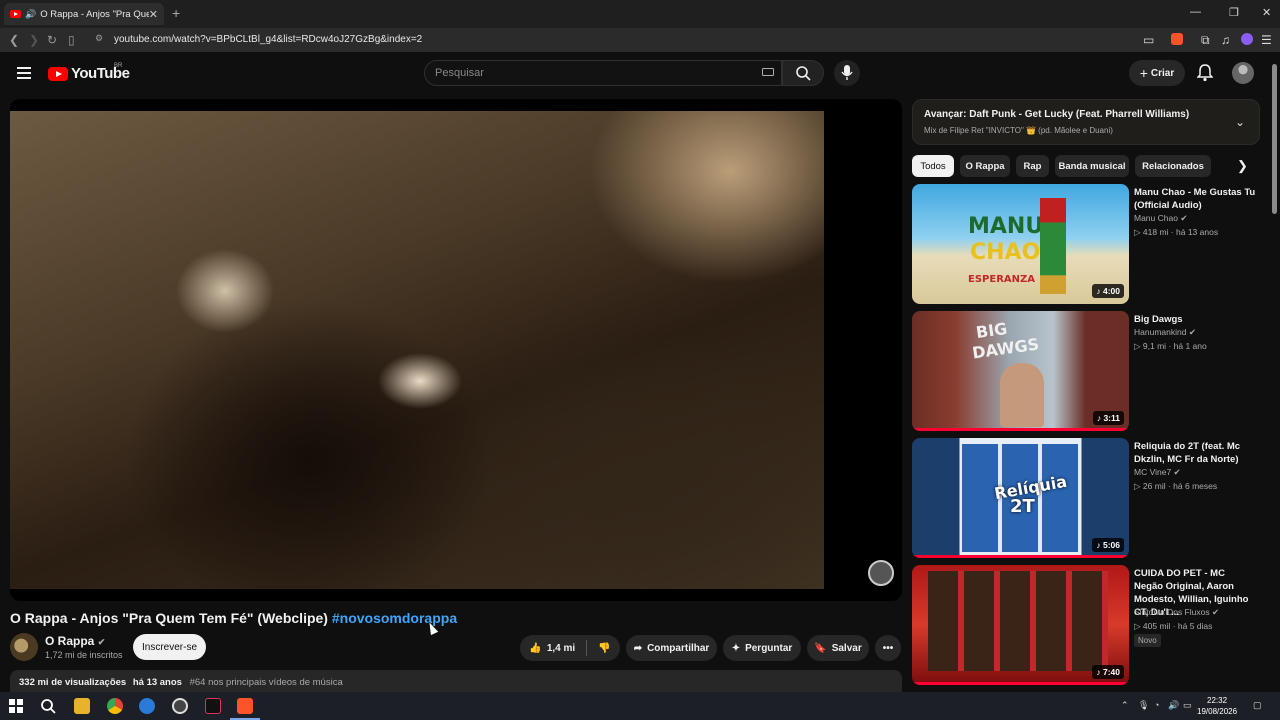 This screenshot has width=1280, height=720. Describe the element at coordinates (561, 648) in the screenshot. I see `like-count: 1,4 mi` at that location.